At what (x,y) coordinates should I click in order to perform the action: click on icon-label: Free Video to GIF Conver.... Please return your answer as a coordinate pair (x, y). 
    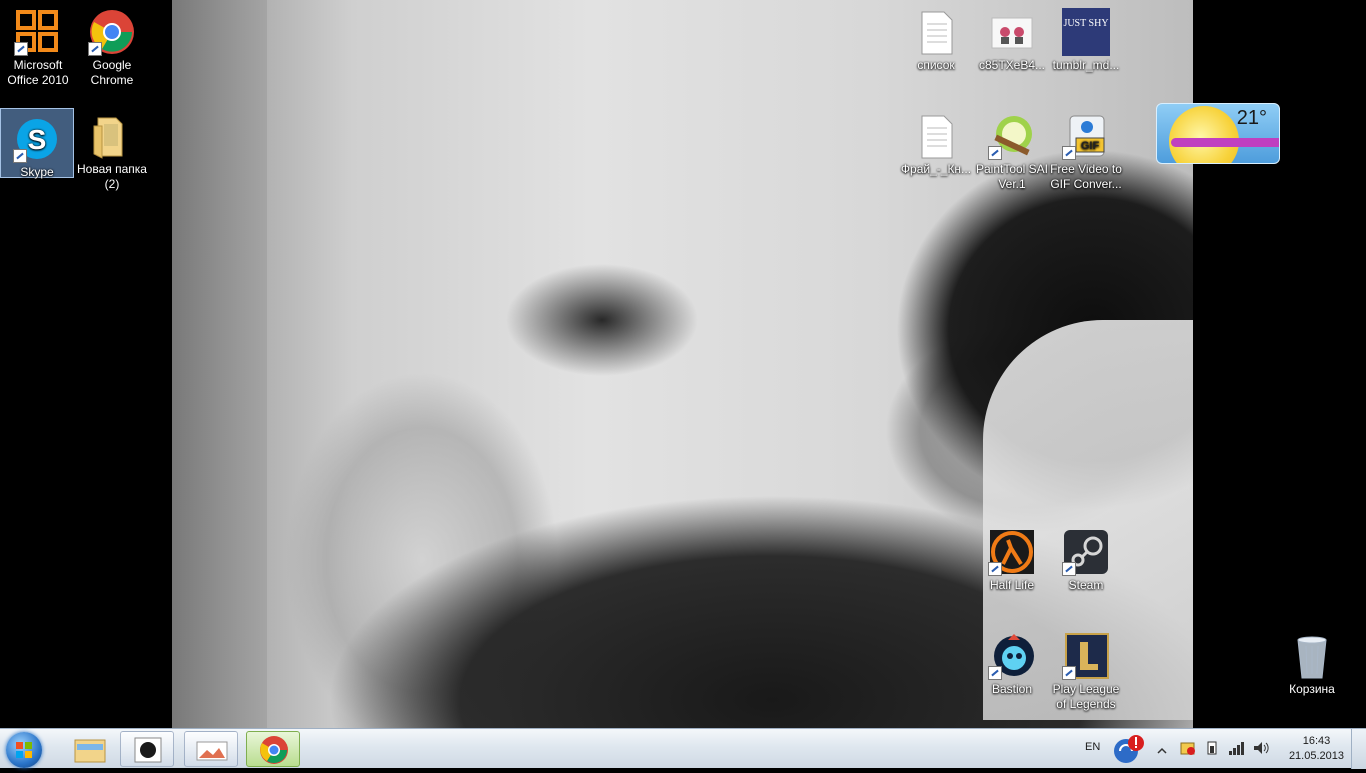
    Looking at the image, I should click on (1086, 176).